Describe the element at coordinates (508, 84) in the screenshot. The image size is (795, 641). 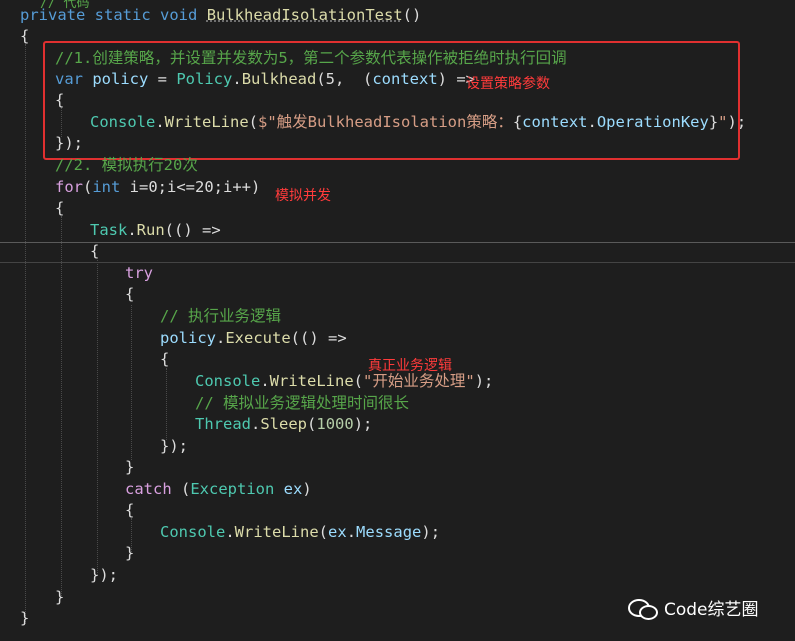
I see `annotation-policy-params: 设置策略参数` at that location.